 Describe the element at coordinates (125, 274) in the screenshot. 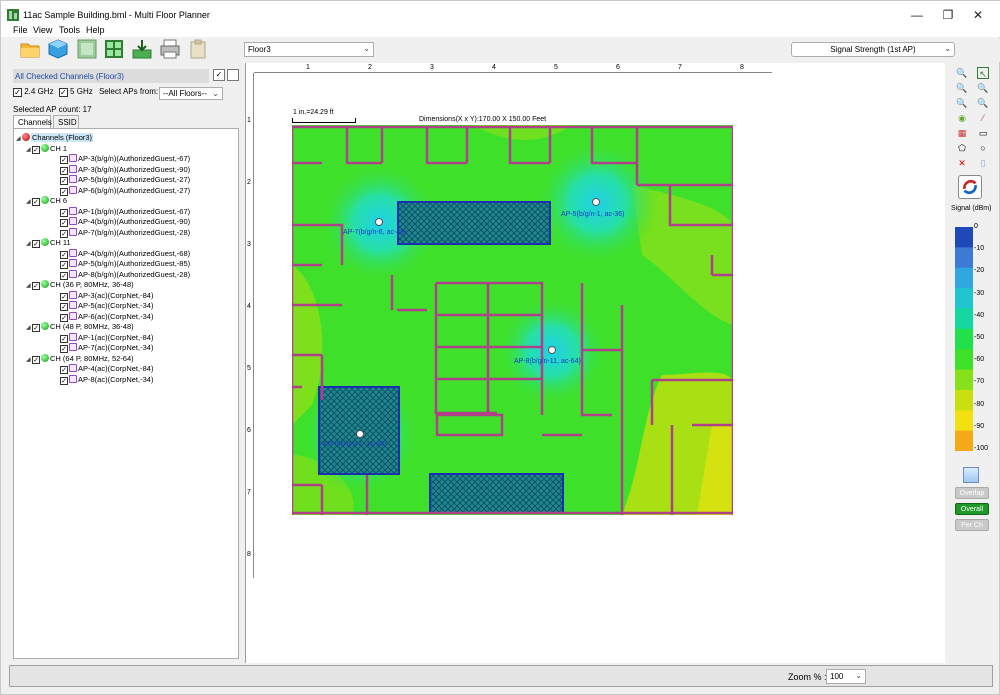

I see `tree-ap-item: ✓ AP-8(b/g/n)(AuthorizedGuest,-28)` at that location.